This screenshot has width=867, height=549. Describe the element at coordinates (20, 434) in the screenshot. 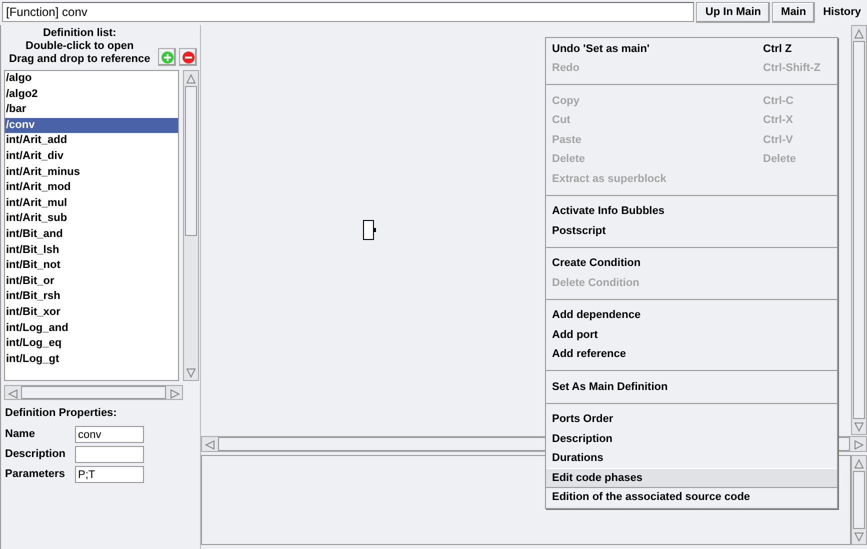

I see `field-label: Name` at that location.